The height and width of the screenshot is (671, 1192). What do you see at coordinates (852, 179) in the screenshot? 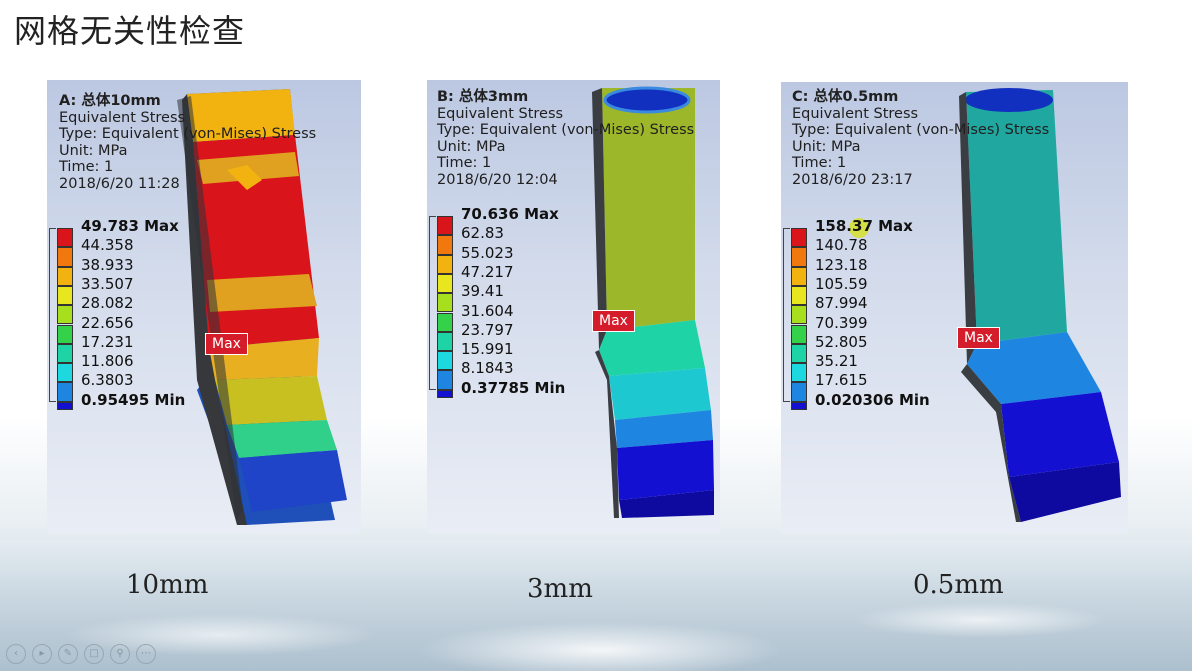
I see `date-label: 2018/6/20 23:17` at bounding box center [852, 179].